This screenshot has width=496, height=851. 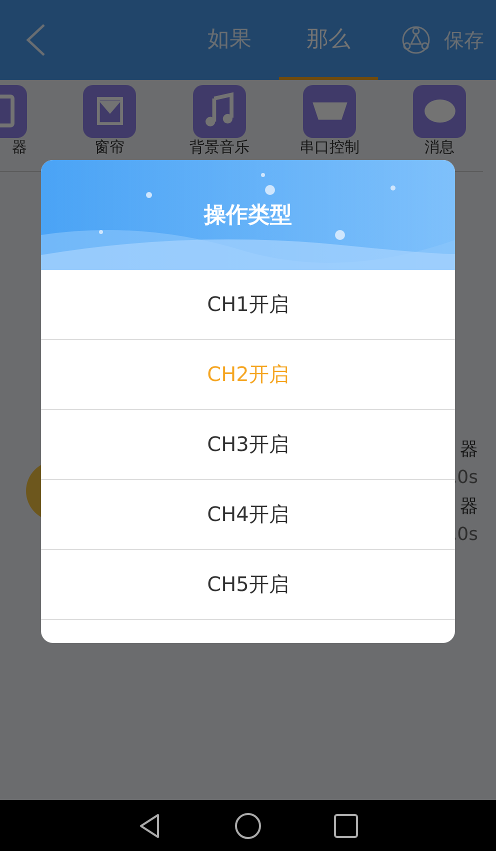 What do you see at coordinates (346, 826) in the screenshot?
I see `recents-icon` at bounding box center [346, 826].